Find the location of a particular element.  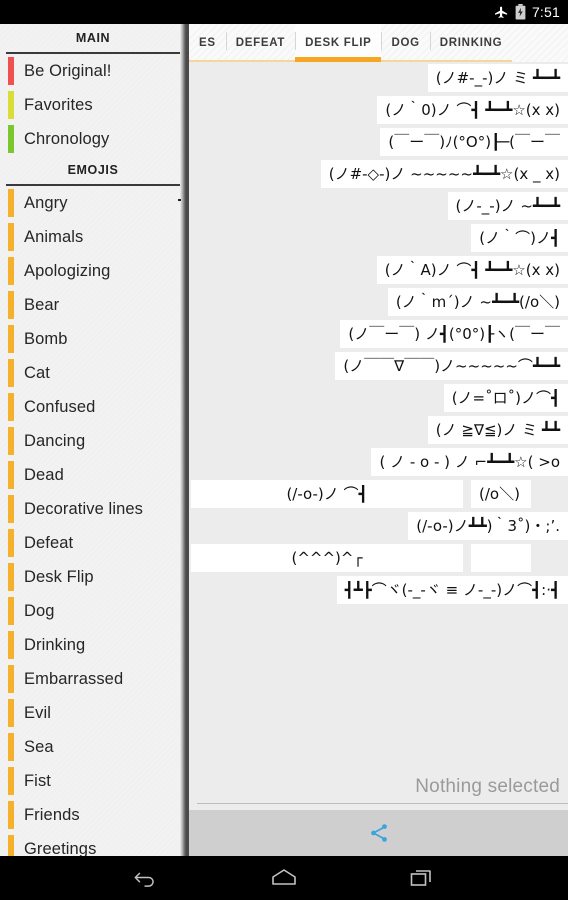

sidebar-item-label: Friends is located at coordinates (52, 814).